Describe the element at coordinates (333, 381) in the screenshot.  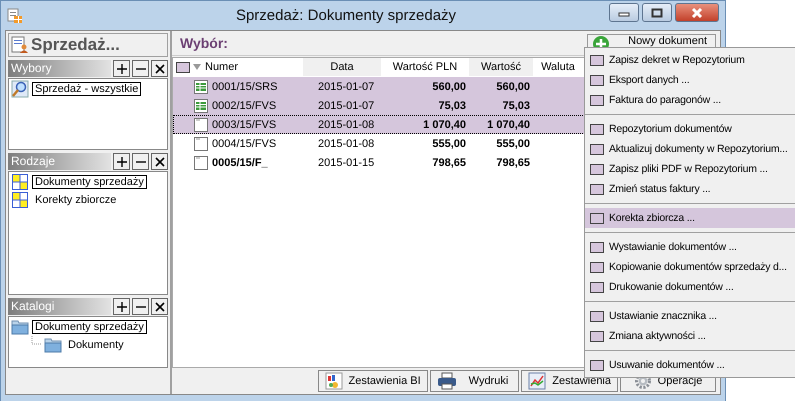
I see `report-icon` at that location.